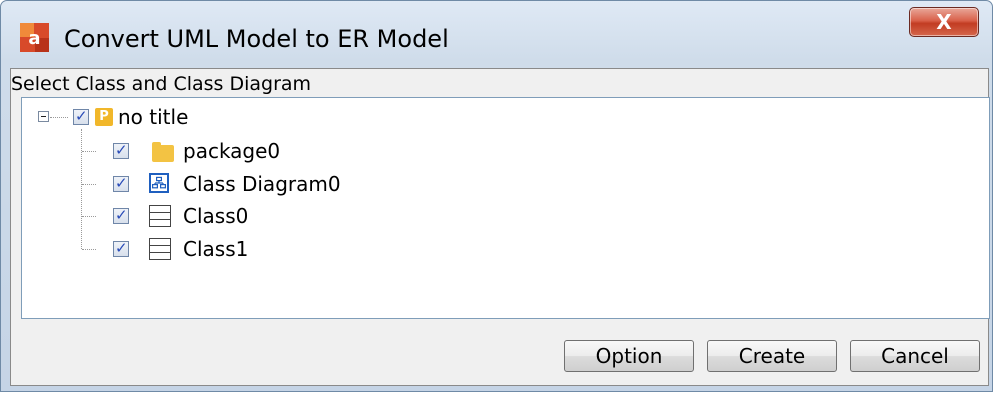 The image size is (995, 394). I want to click on checkbox-class1, so click(121, 248).